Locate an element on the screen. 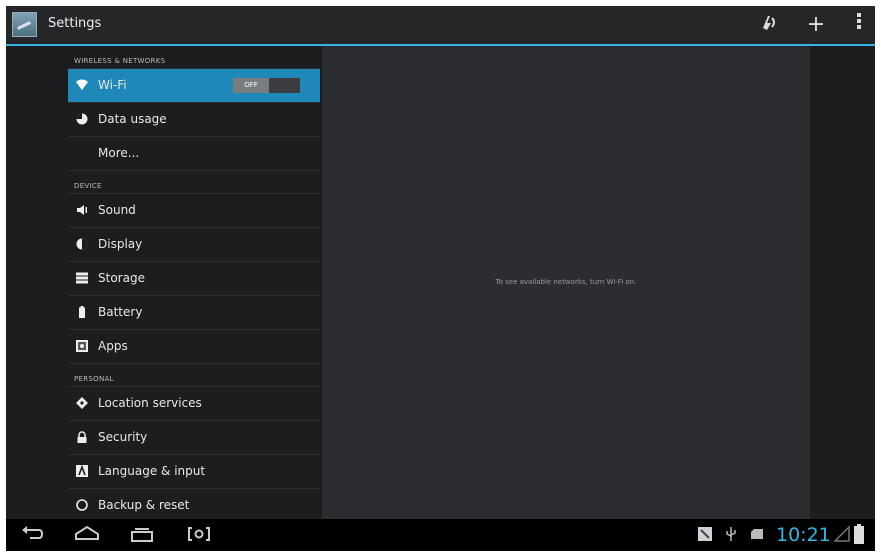  settings-item-security: Security is located at coordinates (194, 438).